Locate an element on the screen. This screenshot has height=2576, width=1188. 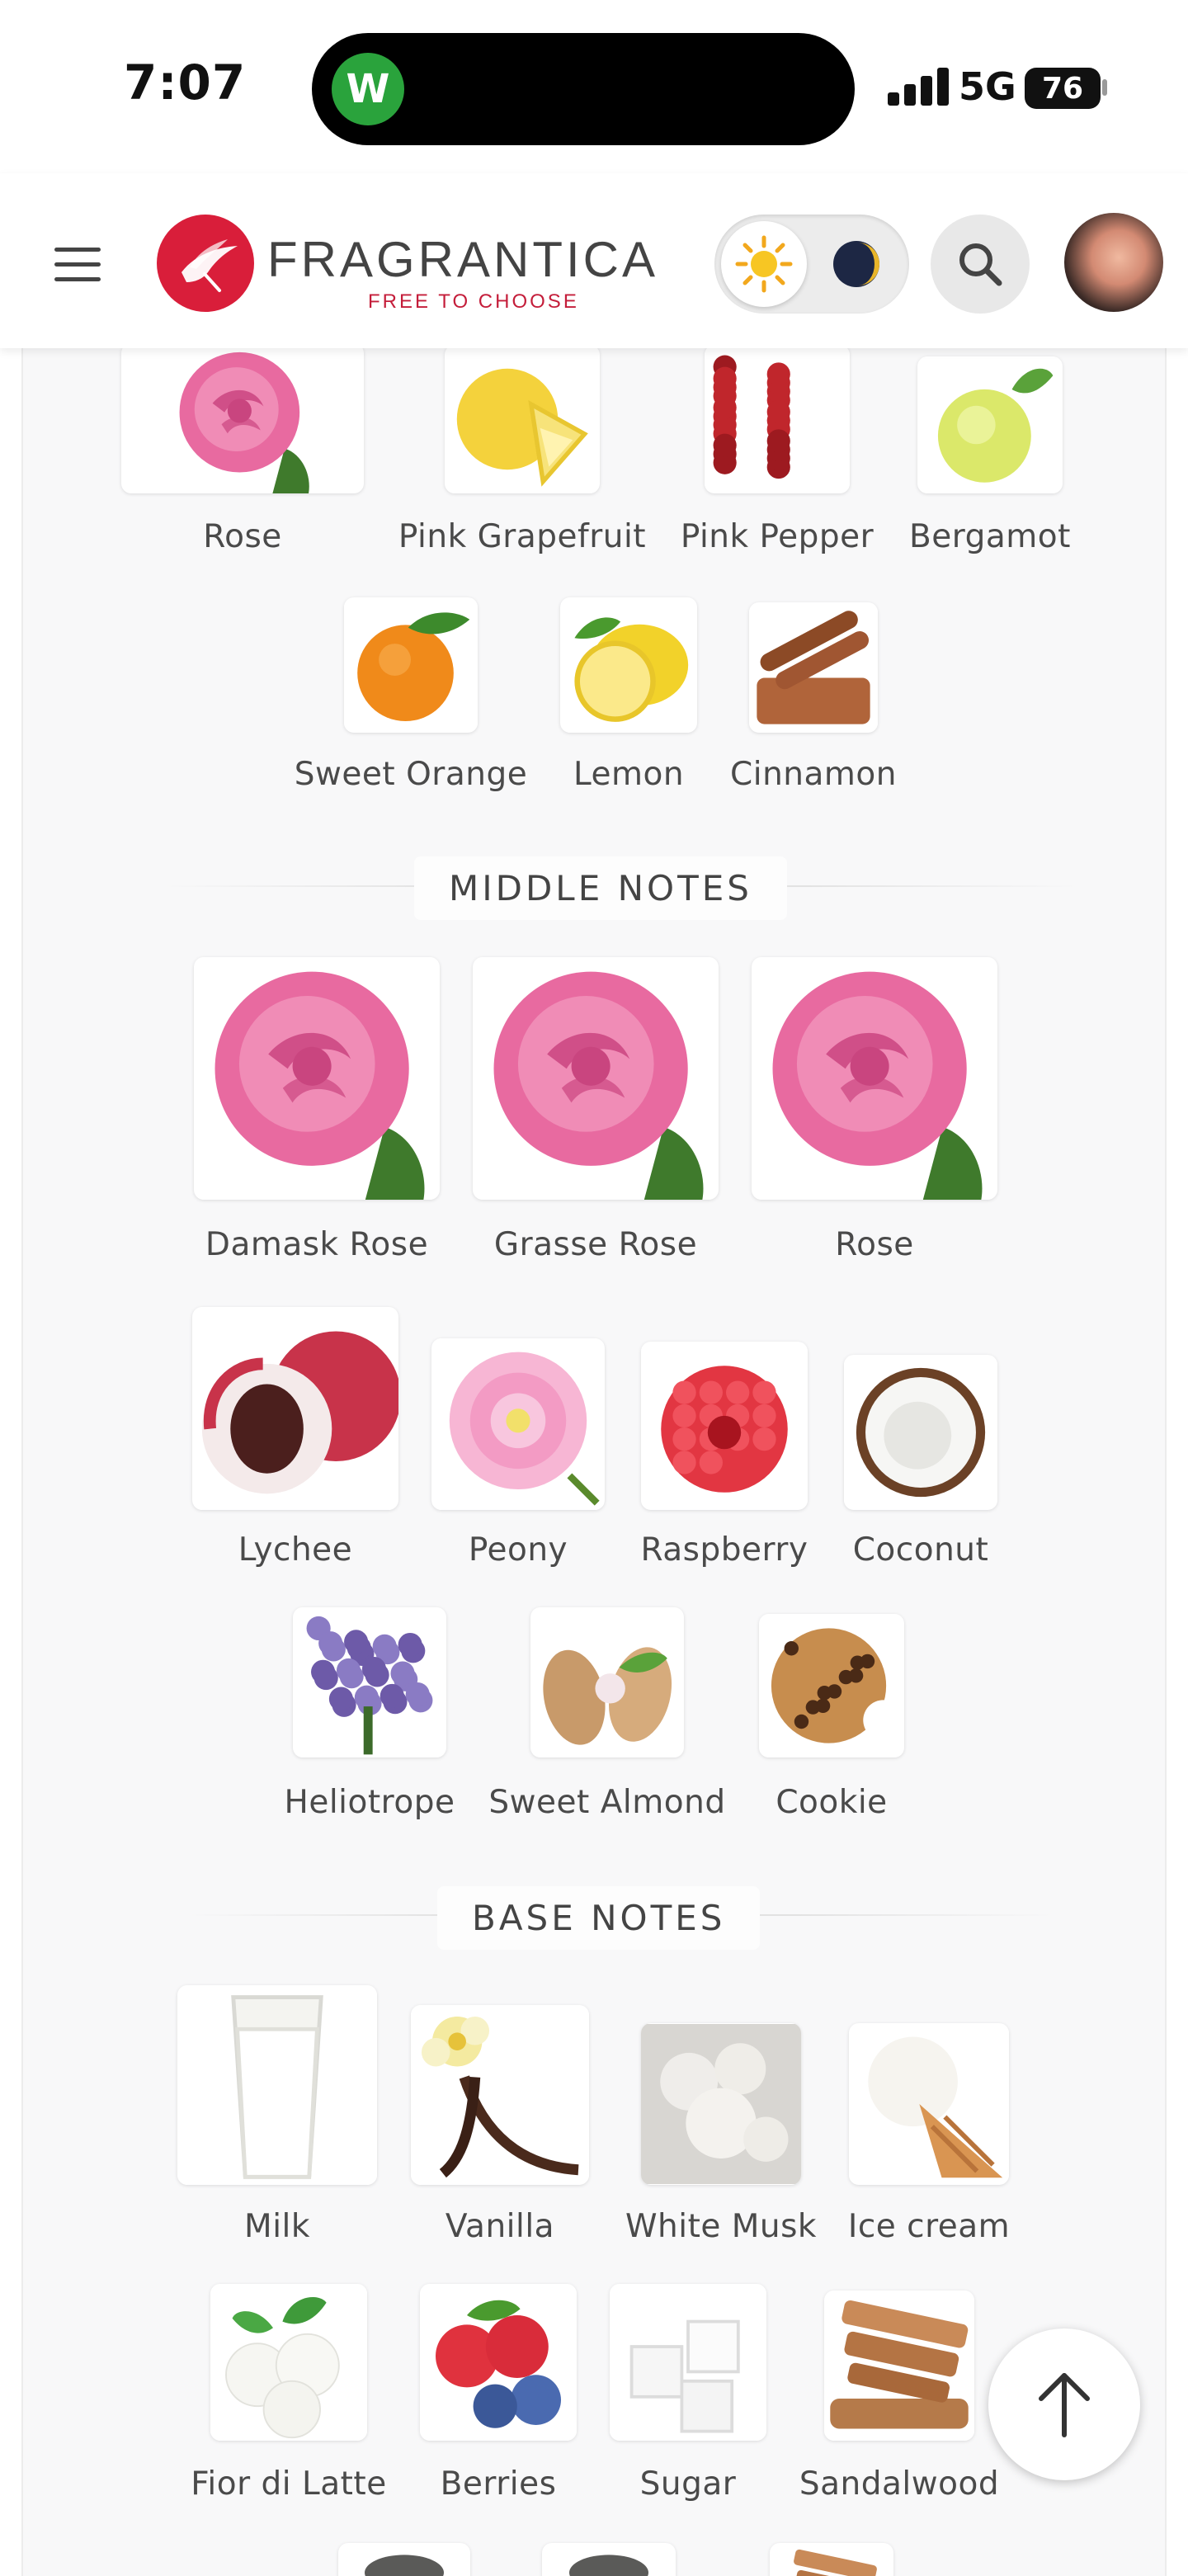
signal-icon is located at coordinates (919, 87).